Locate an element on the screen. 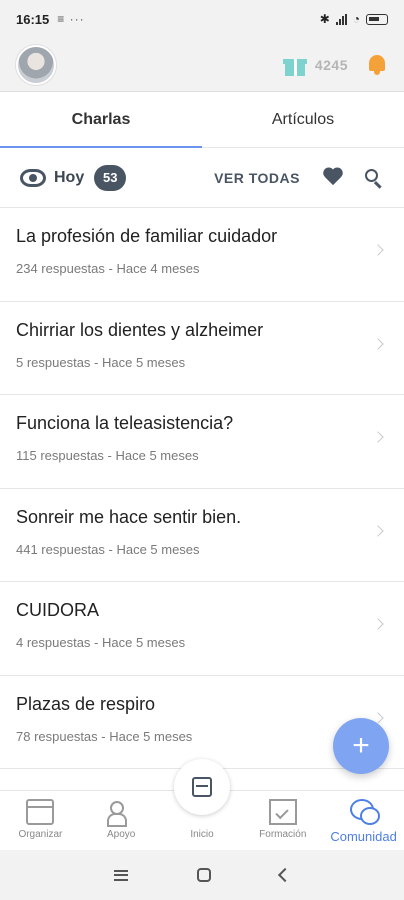 The width and height of the screenshot is (404, 900). gift-icon is located at coordinates (294, 65).